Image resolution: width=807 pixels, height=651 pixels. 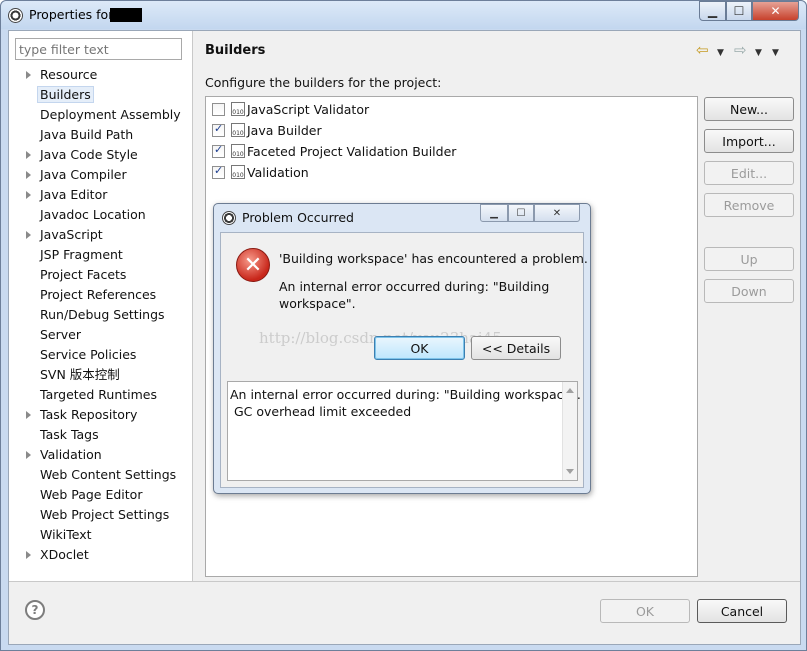 I want to click on builder-label: Faceted Project Validation Builder, so click(x=352, y=151).